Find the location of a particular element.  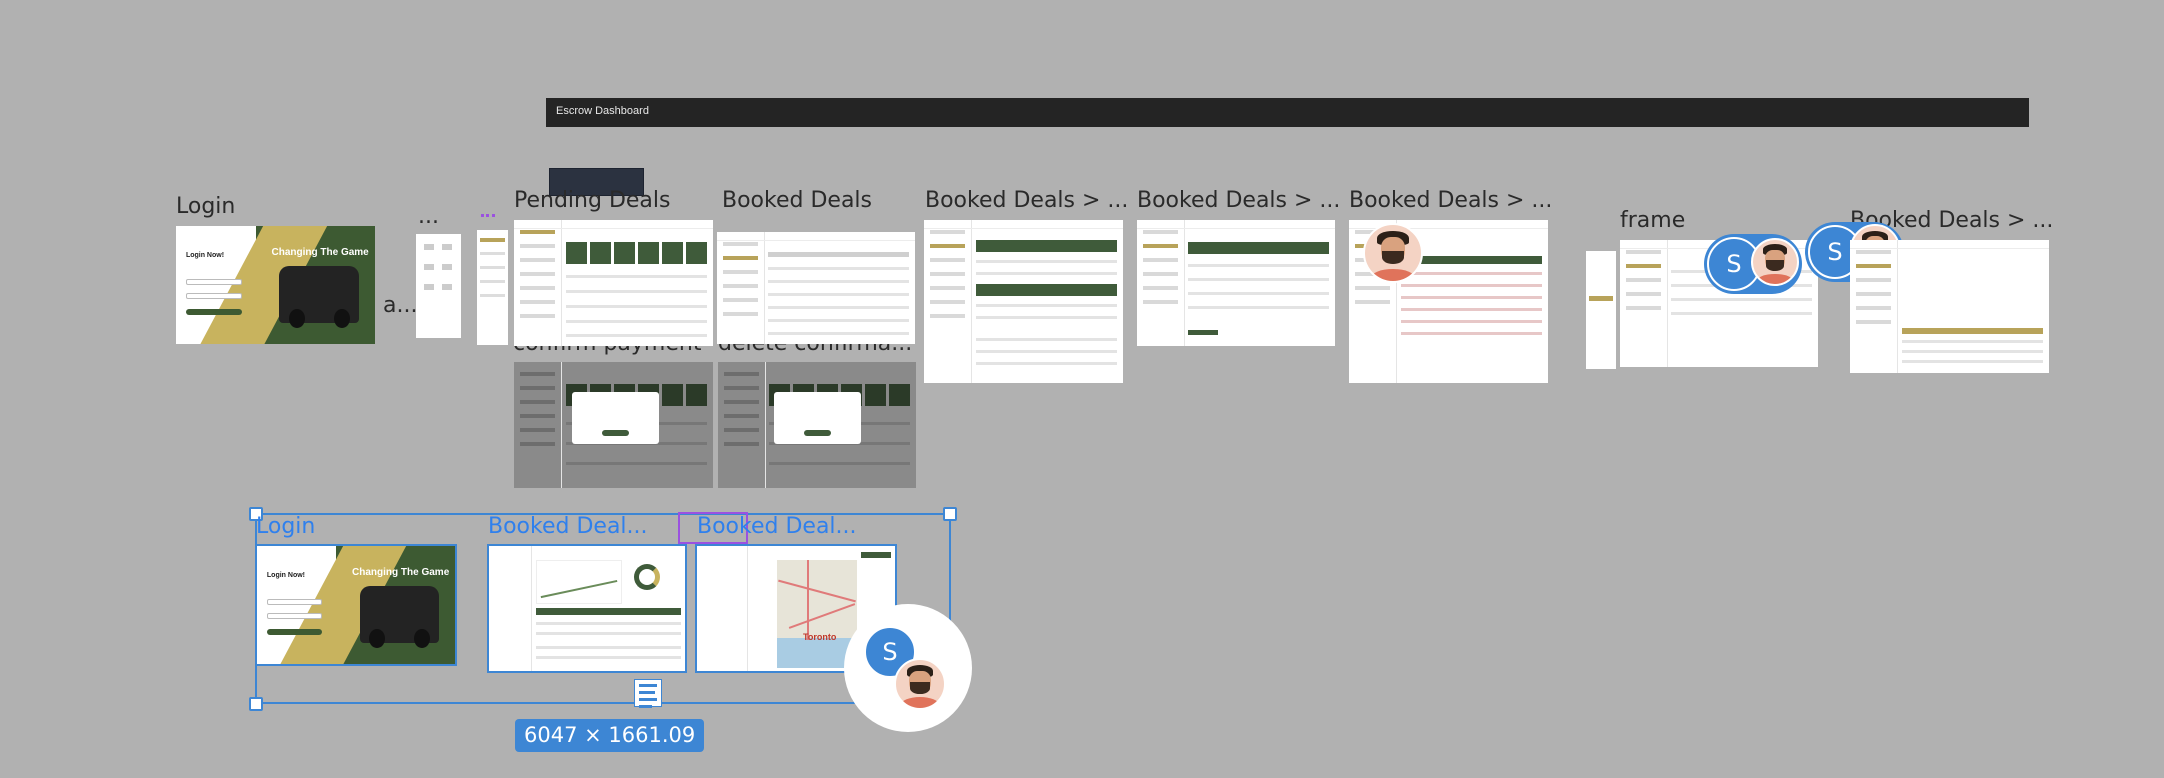

frame-label-frame: frame is located at coordinates (1652, 220).